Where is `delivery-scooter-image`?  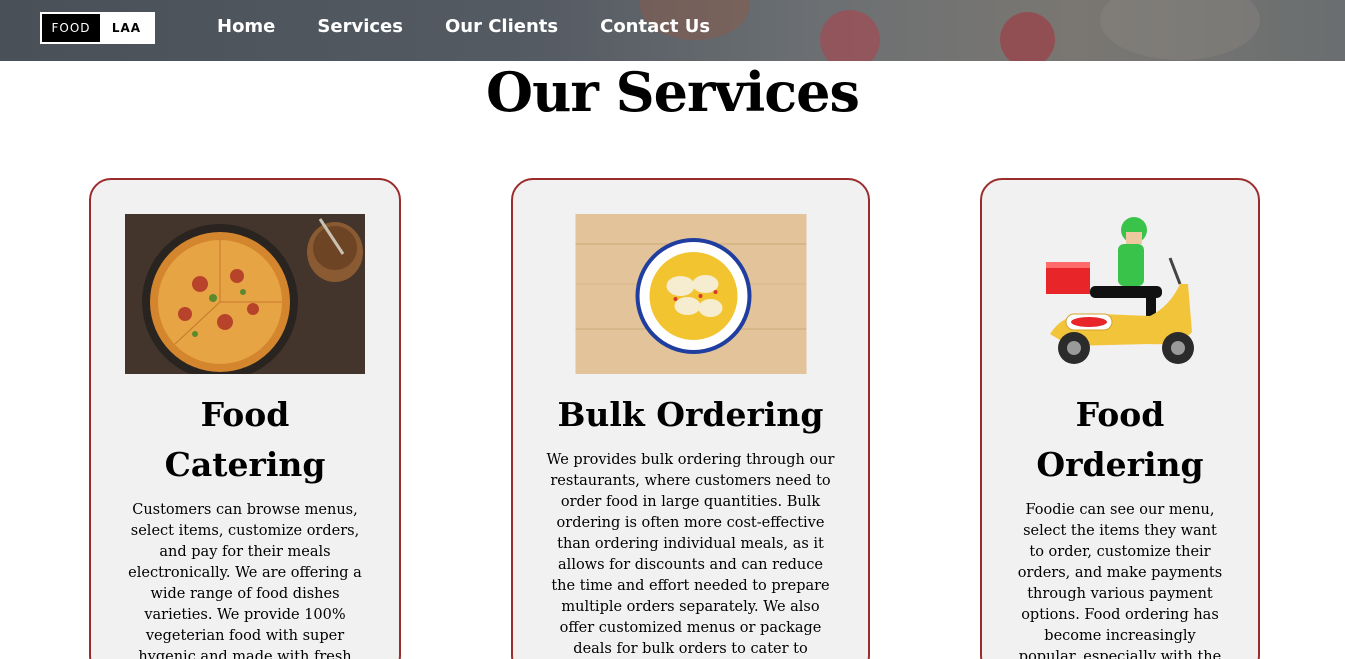 delivery-scooter-image is located at coordinates (1120, 294).